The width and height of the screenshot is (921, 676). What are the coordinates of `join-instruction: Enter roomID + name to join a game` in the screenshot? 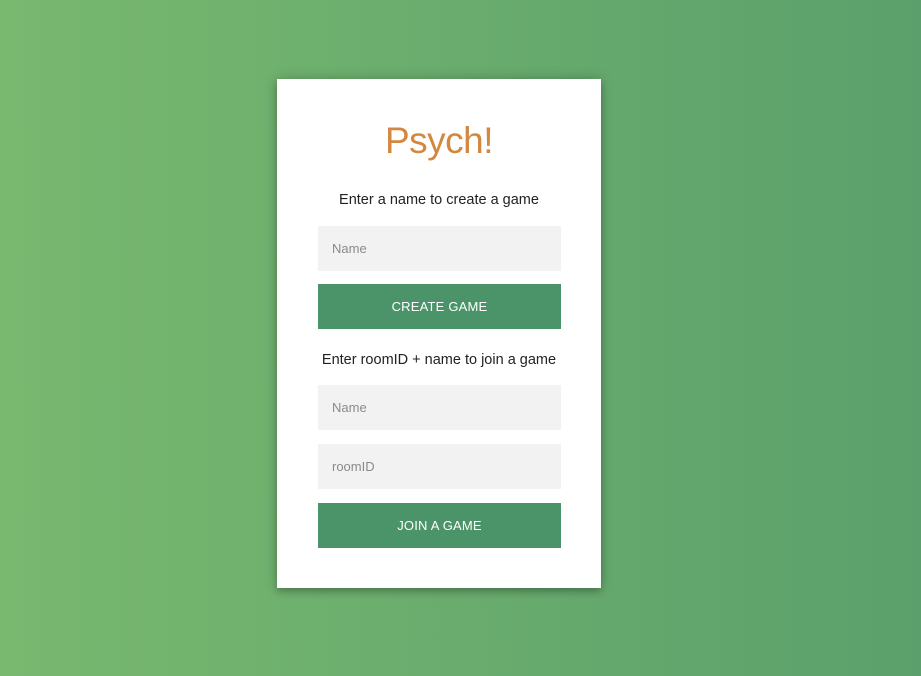 It's located at (439, 360).